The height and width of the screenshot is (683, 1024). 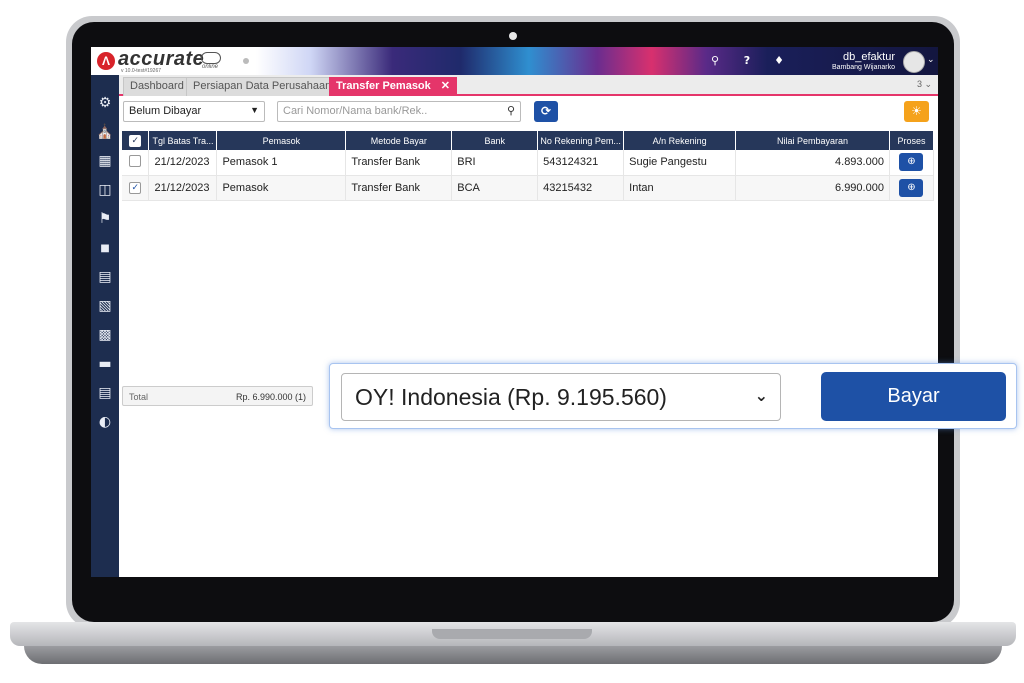 I want to click on sidebar: ⚙ ⛪ ▦ ◫ ⚑ ◾ ▤ ▧ ▩ ▬ ▤ ◐, so click(x=105, y=326).